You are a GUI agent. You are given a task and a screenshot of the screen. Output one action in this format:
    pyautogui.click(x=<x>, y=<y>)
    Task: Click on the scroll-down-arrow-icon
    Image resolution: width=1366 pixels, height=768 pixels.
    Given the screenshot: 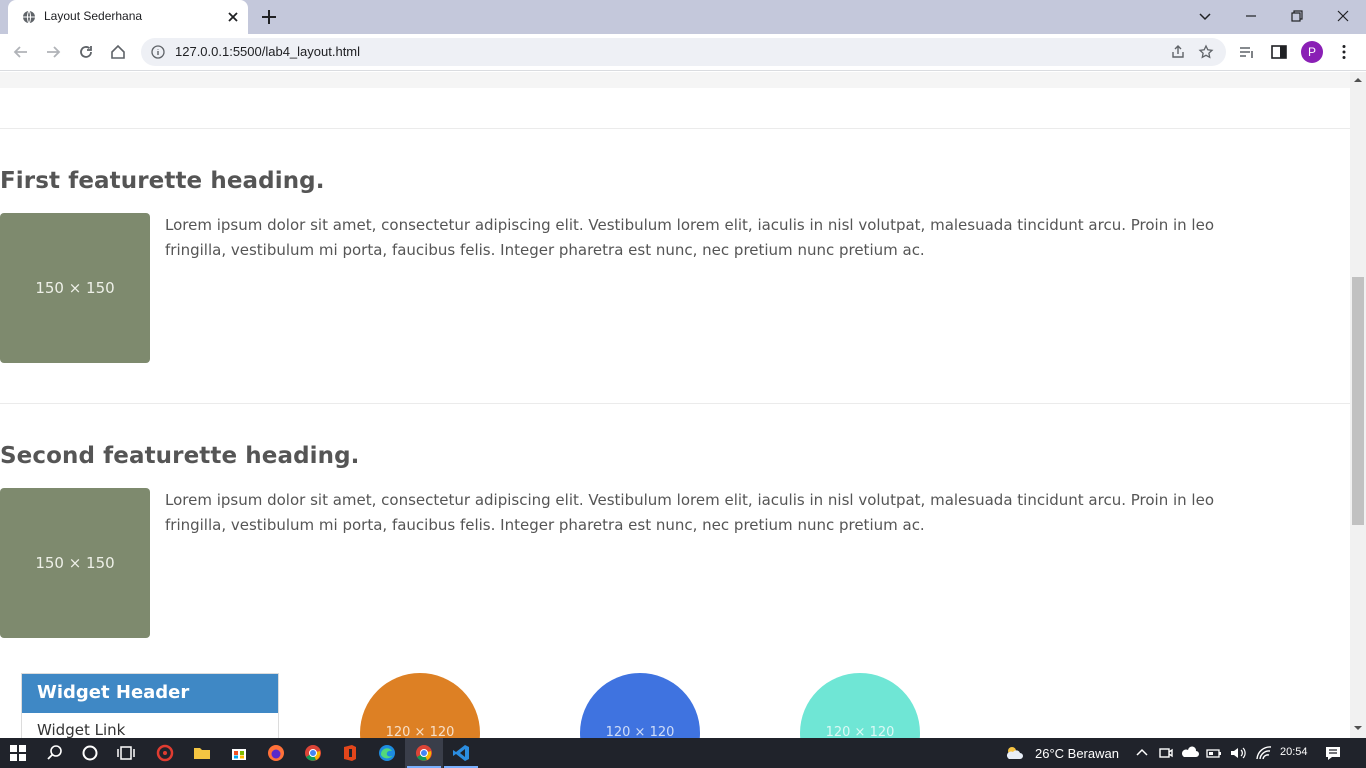 What is the action you would take?
    pyautogui.click(x=1358, y=728)
    